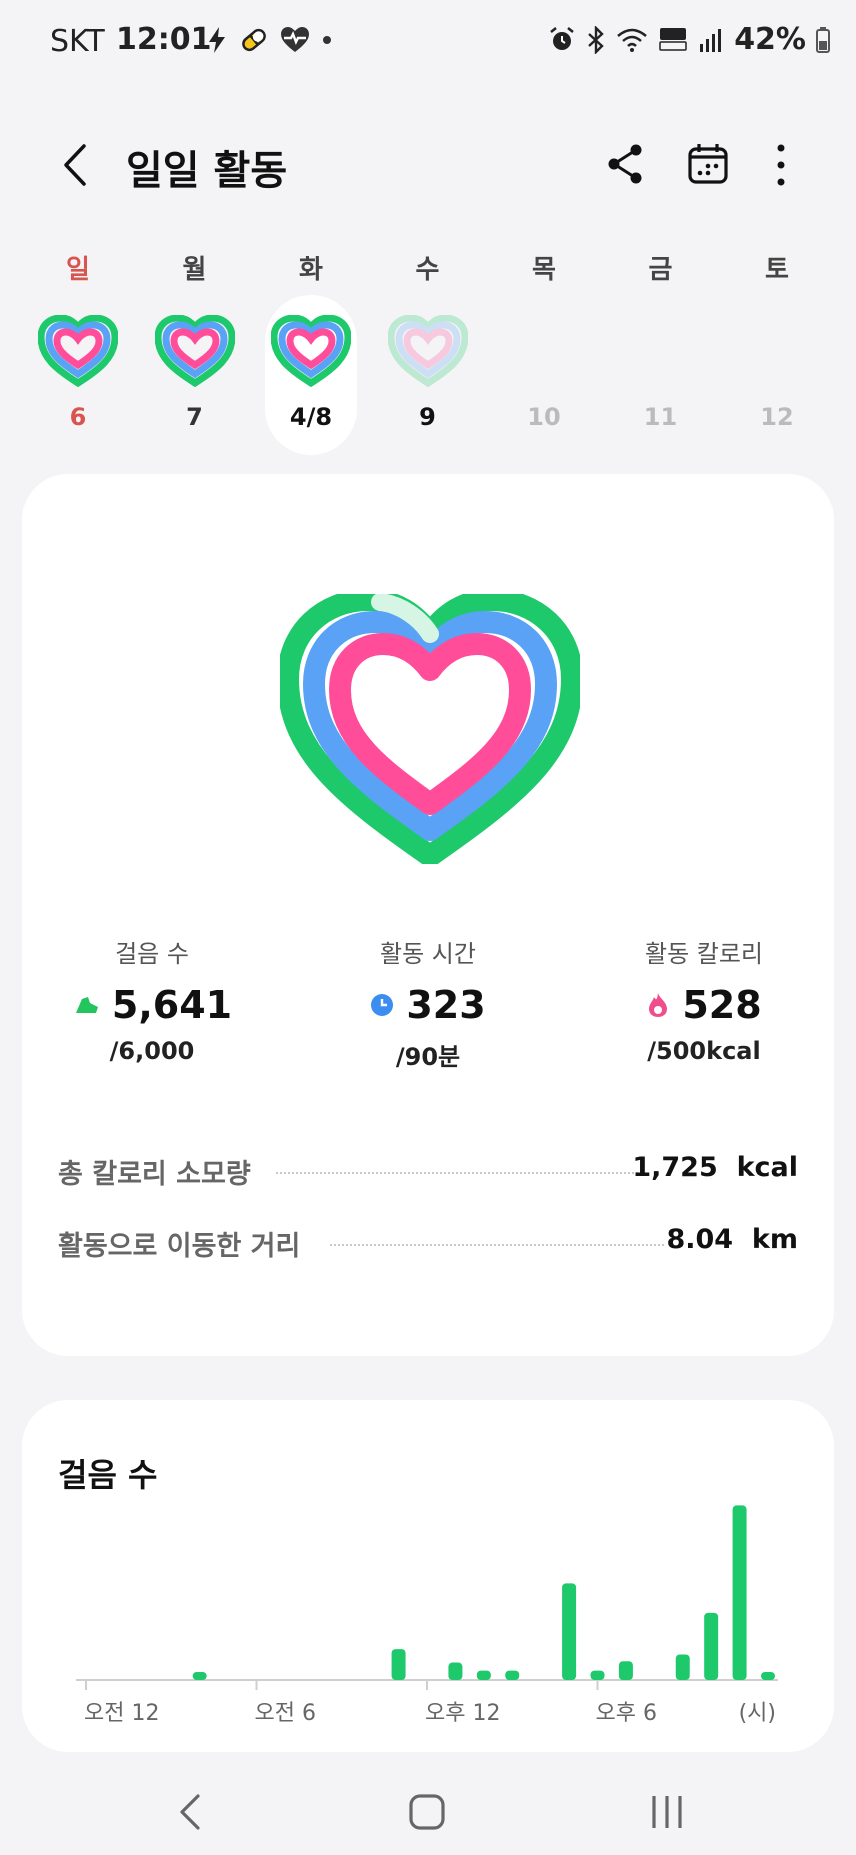 Image resolution: width=856 pixels, height=1855 pixels. What do you see at coordinates (667, 1812) in the screenshot?
I see `nav-recents-icon` at bounding box center [667, 1812].